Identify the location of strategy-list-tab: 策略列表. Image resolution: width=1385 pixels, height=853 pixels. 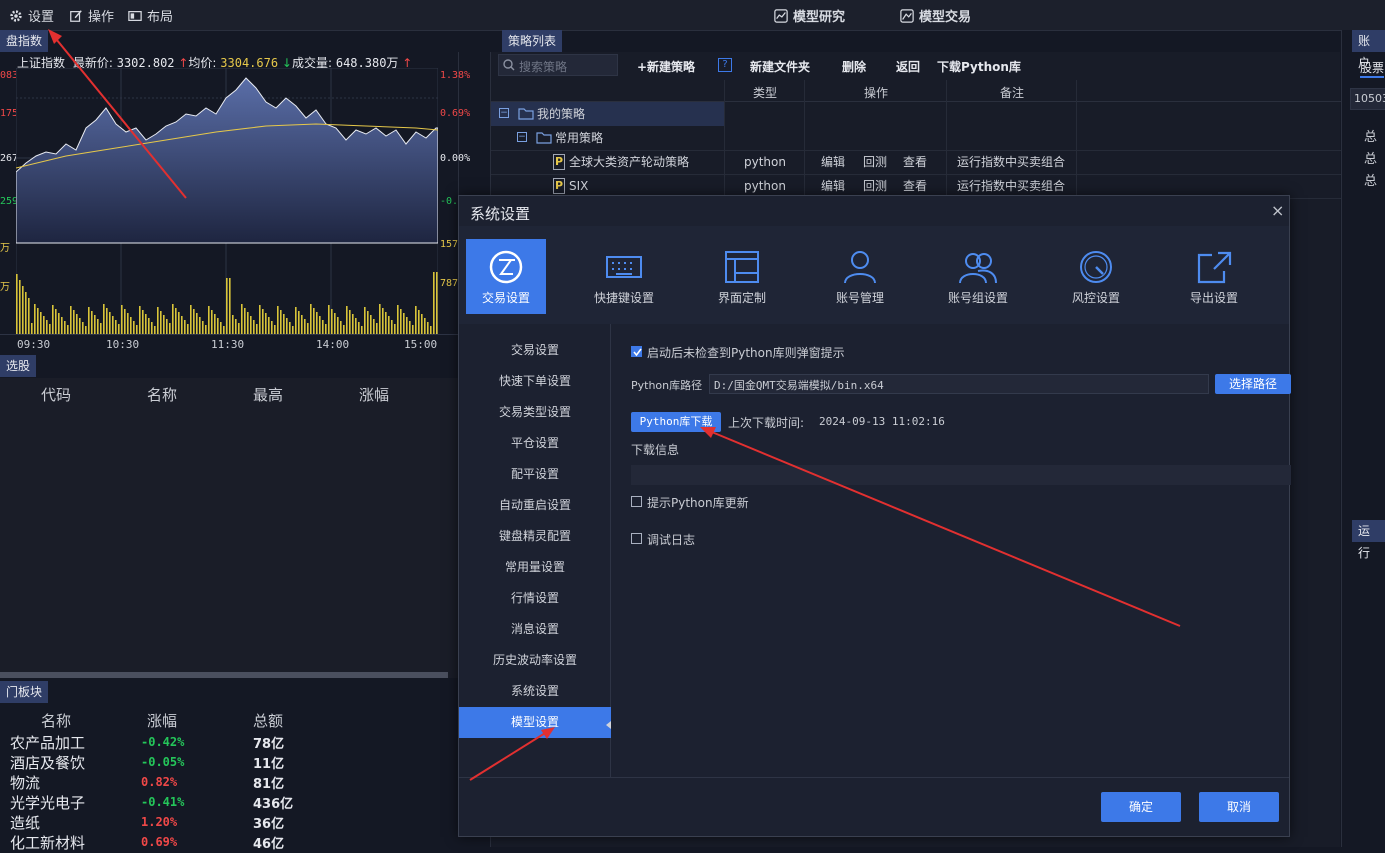
(532, 41).